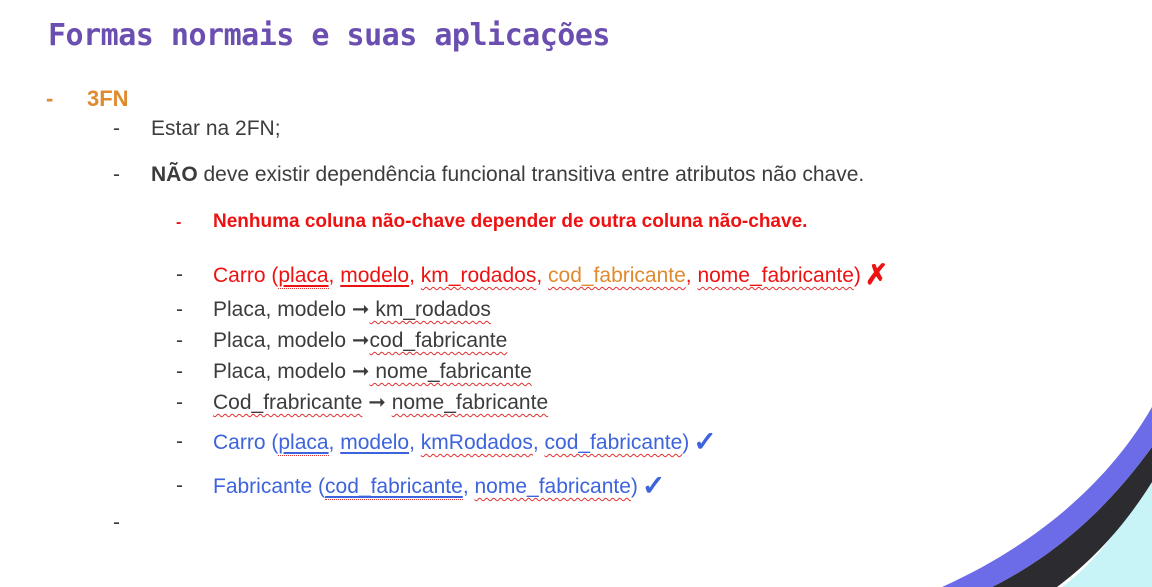  I want to click on list-item-estar: - Estar na 2FN;, so click(197, 129).